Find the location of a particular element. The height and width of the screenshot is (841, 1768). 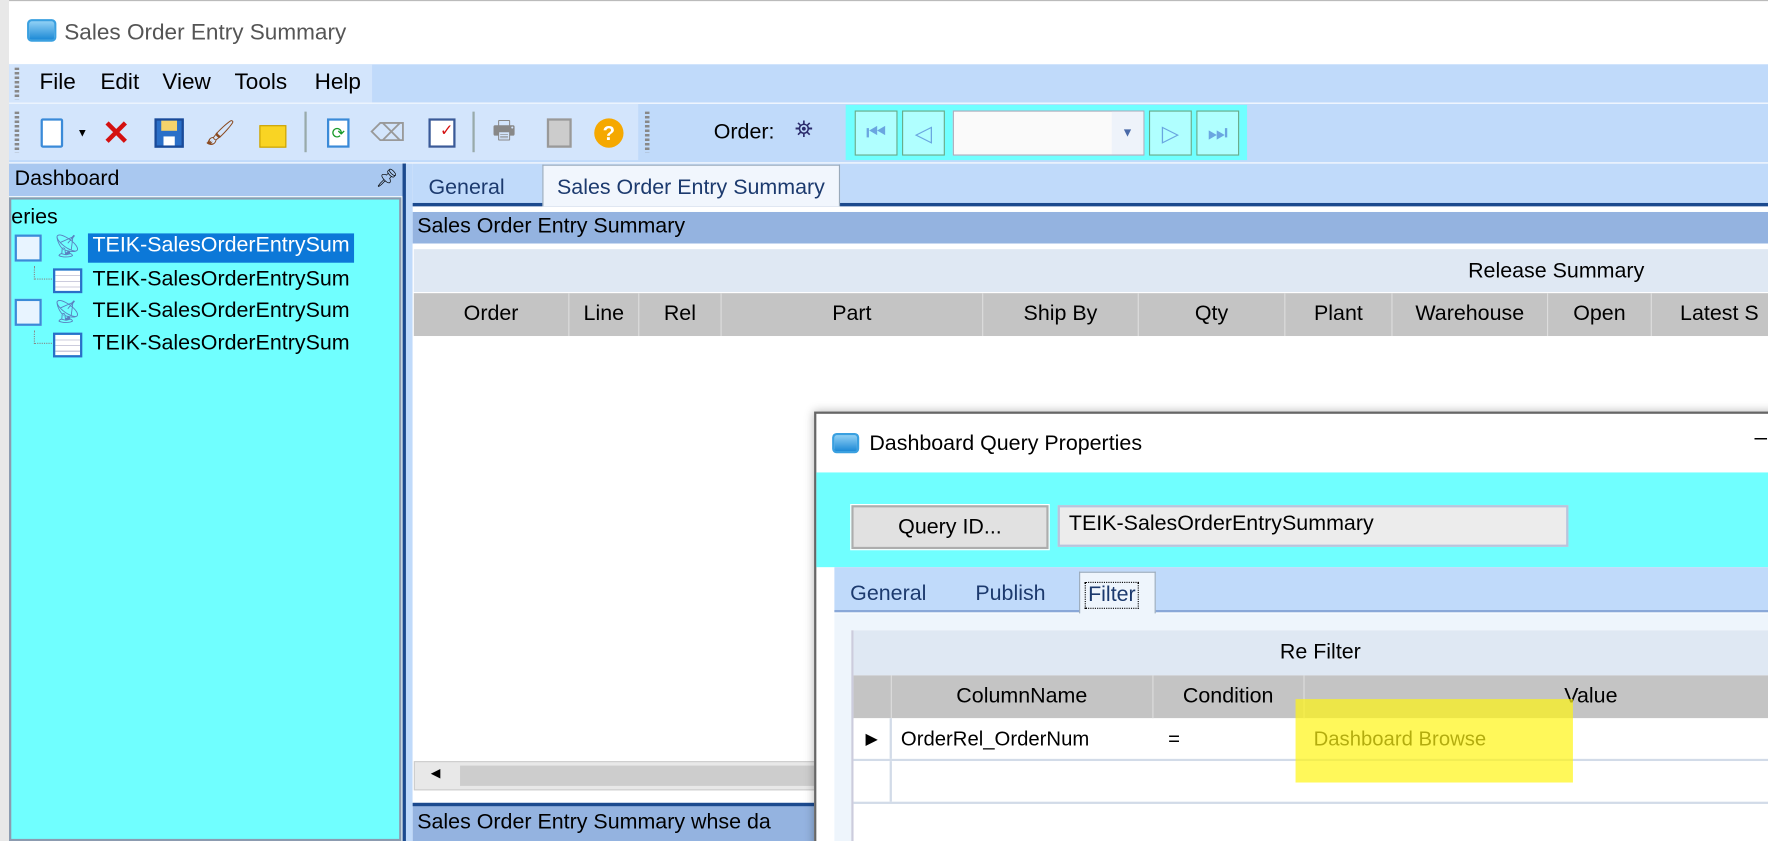

filter-band-label: Re Filter is located at coordinates (1320, 652).